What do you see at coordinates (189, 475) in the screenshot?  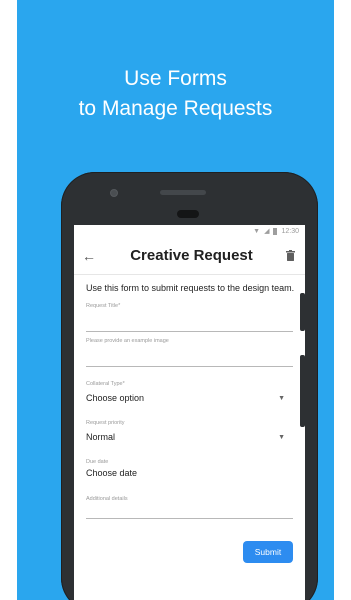 I see `due-date-picker: Choose date` at bounding box center [189, 475].